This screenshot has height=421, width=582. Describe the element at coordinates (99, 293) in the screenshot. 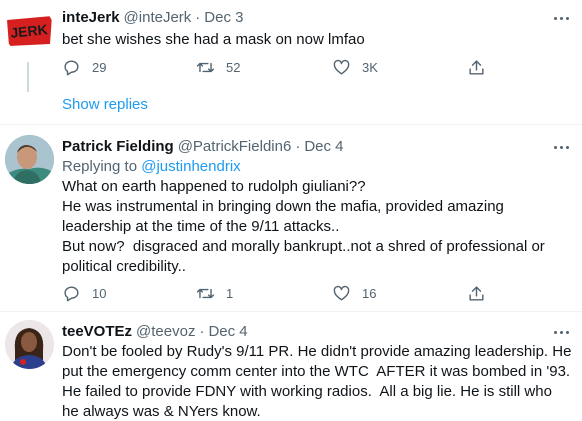

I see `reply-count: 10` at that location.